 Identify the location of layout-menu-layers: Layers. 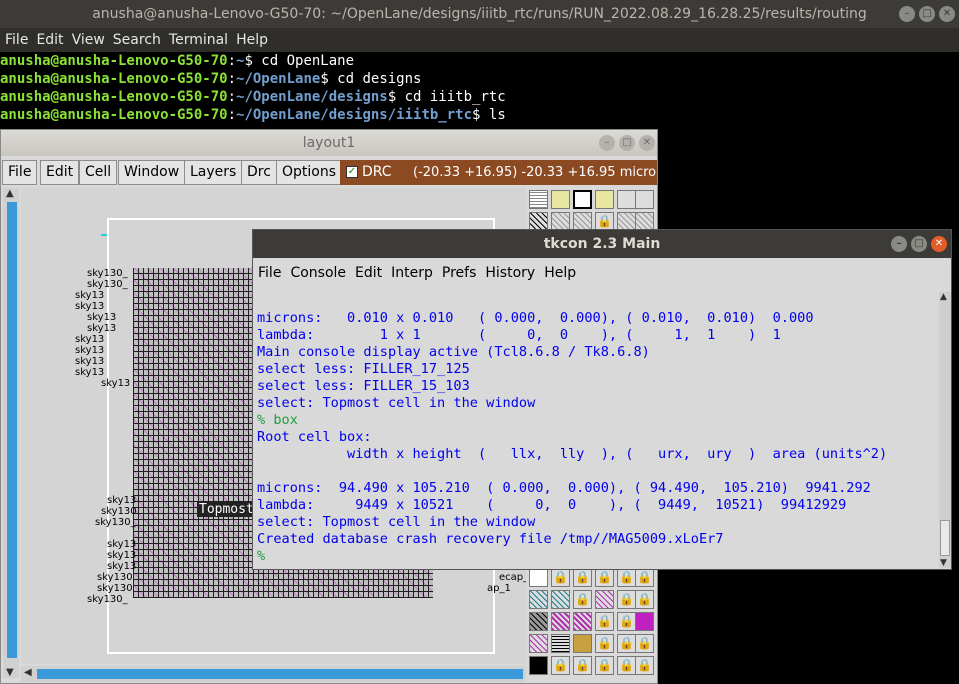
(213, 172).